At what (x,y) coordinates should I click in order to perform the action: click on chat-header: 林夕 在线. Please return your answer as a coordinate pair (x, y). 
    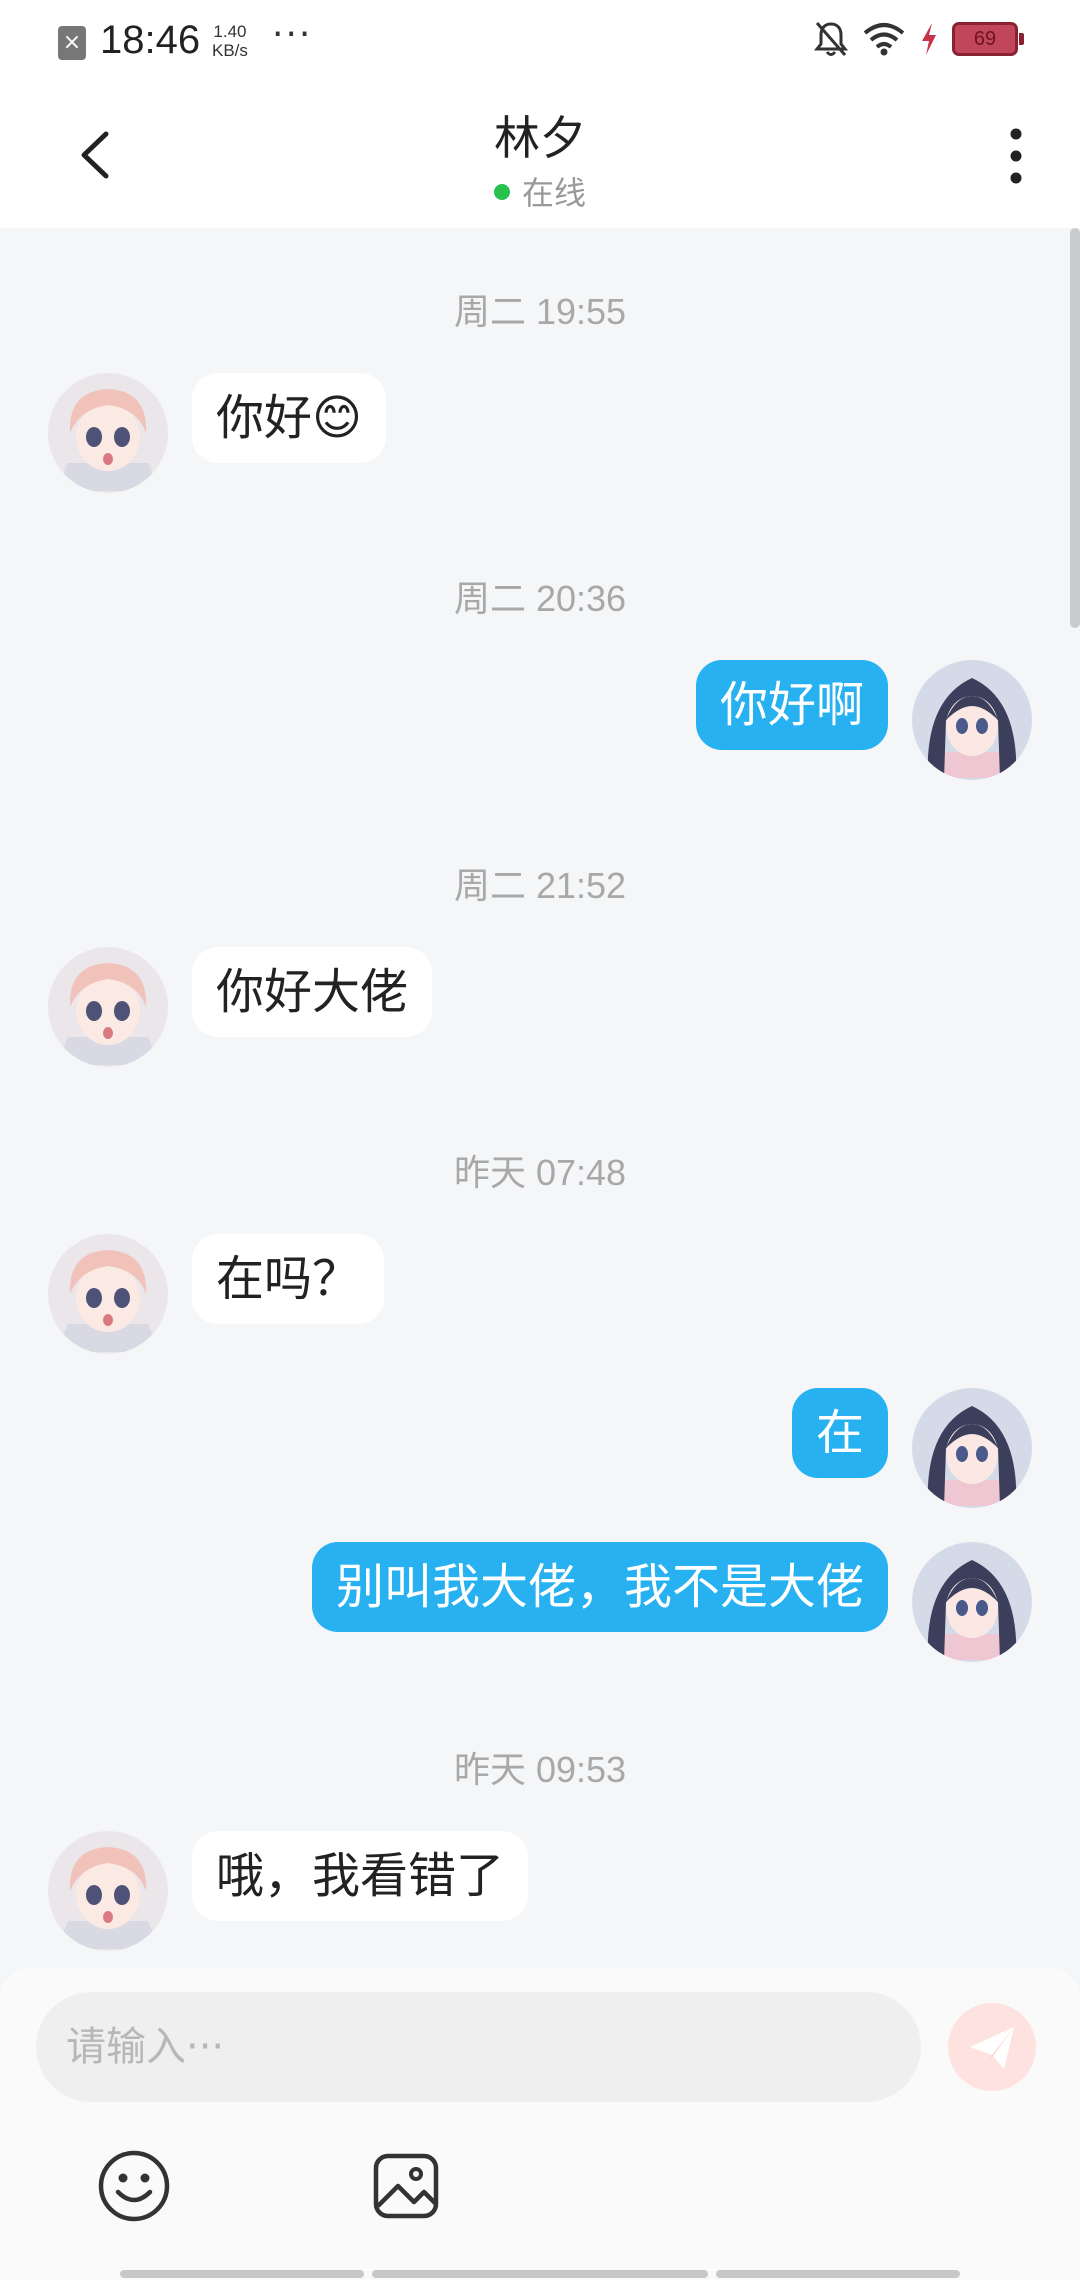
    Looking at the image, I should click on (540, 156).